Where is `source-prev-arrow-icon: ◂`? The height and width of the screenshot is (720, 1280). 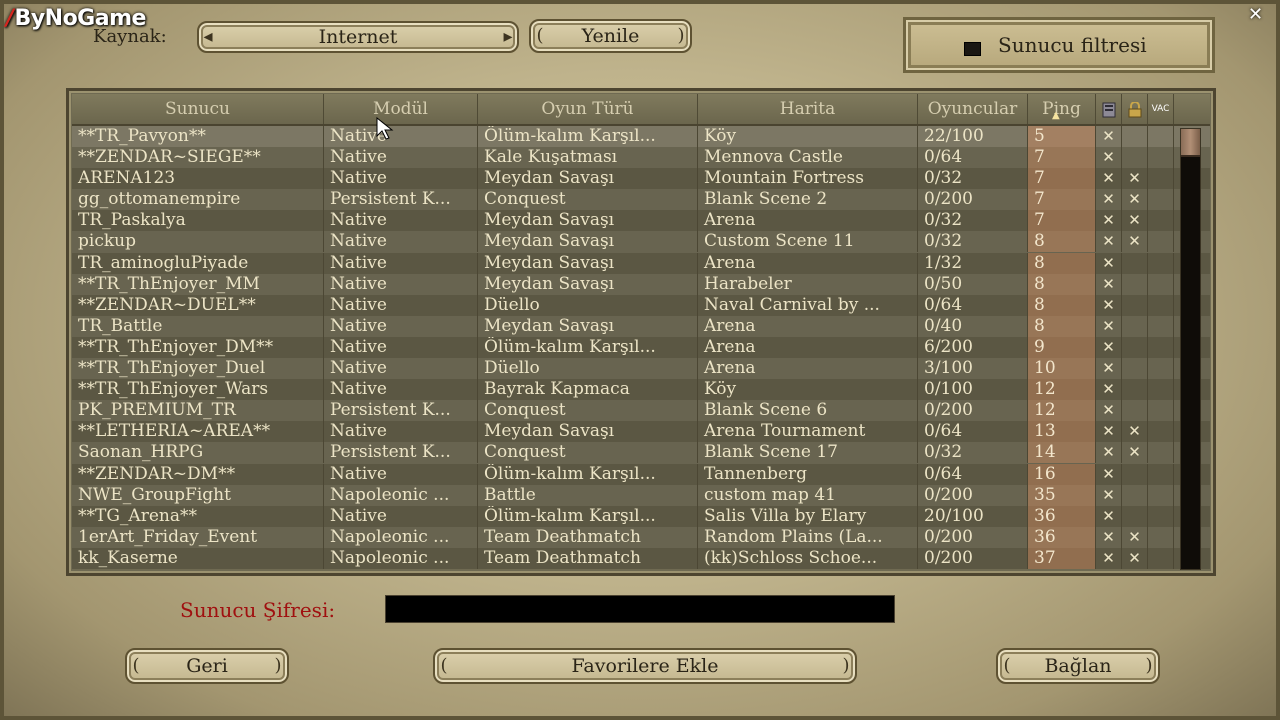
source-prev-arrow-icon: ◂ is located at coordinates (208, 37).